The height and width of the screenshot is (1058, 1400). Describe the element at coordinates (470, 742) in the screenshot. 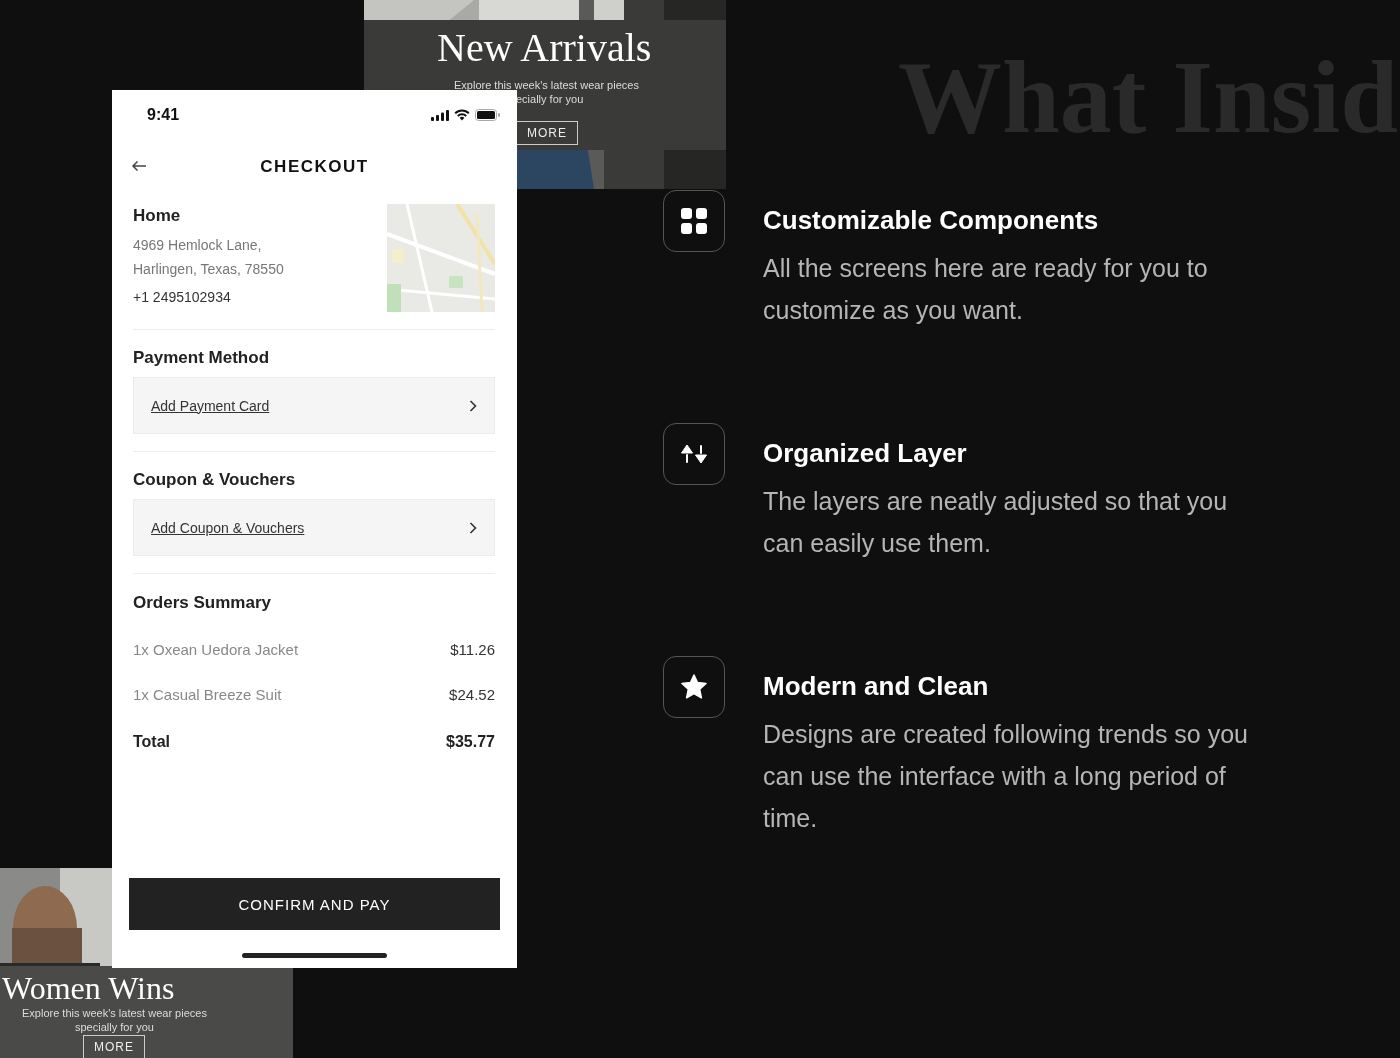

I see `total-price: $35.77` at that location.